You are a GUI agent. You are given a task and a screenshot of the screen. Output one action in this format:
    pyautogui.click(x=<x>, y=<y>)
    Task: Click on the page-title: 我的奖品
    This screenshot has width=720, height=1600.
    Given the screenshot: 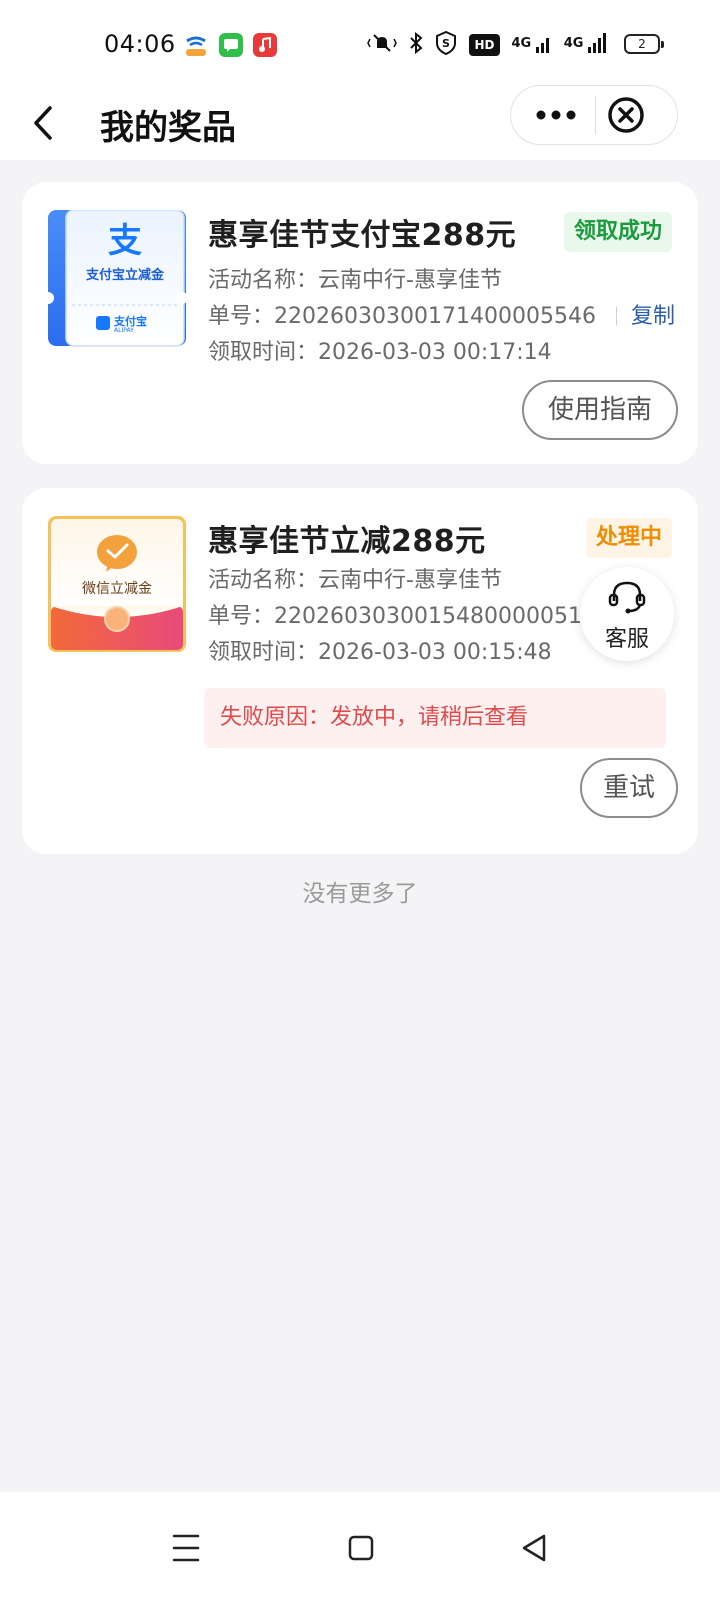 What is the action you would take?
    pyautogui.click(x=168, y=128)
    